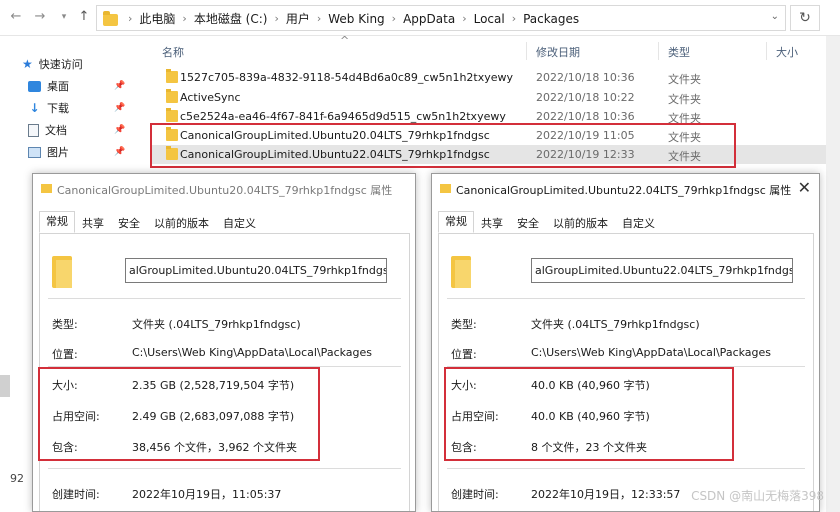  What do you see at coordinates (345, 40) in the screenshot?
I see `sort-up-icon: ^` at bounding box center [345, 40].